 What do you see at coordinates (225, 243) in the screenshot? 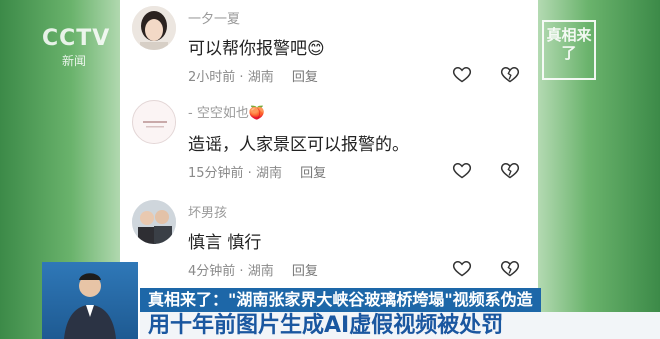
I see `comment-text: 慎言 慎行` at bounding box center [225, 243].